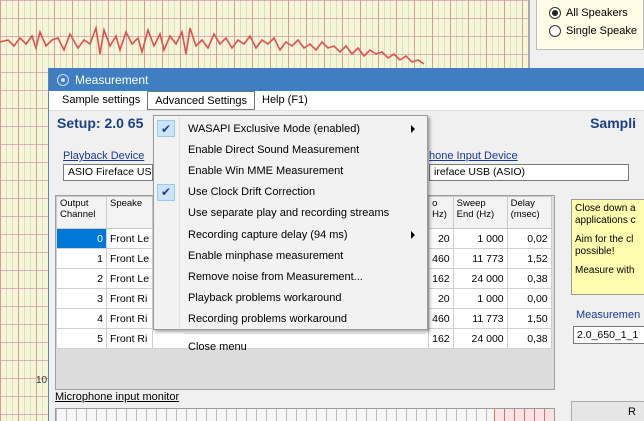 This screenshot has height=421, width=644. What do you see at coordinates (529, 238) in the screenshot?
I see `delay-cell: 0,02` at bounding box center [529, 238].